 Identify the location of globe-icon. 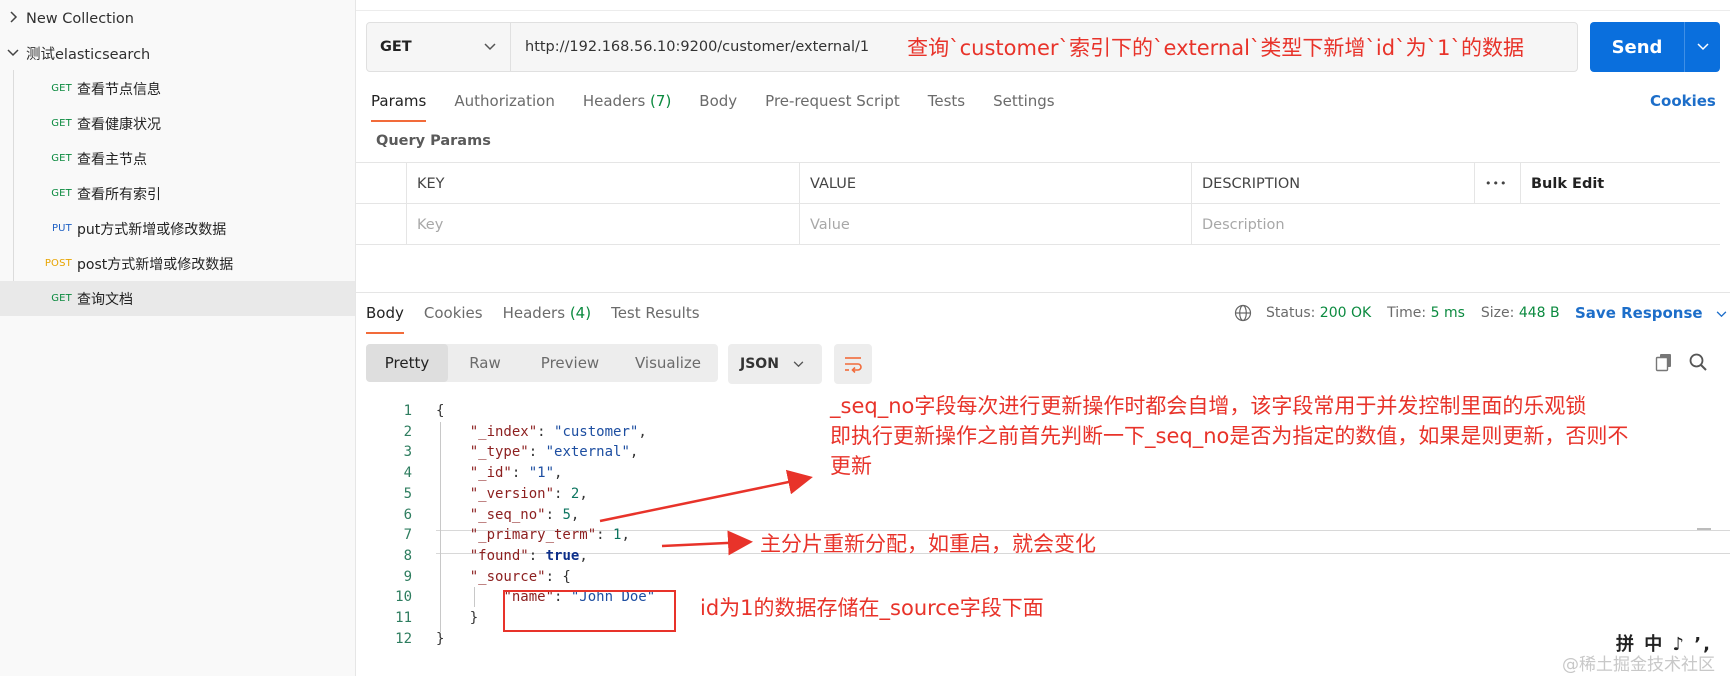
(1243, 313).